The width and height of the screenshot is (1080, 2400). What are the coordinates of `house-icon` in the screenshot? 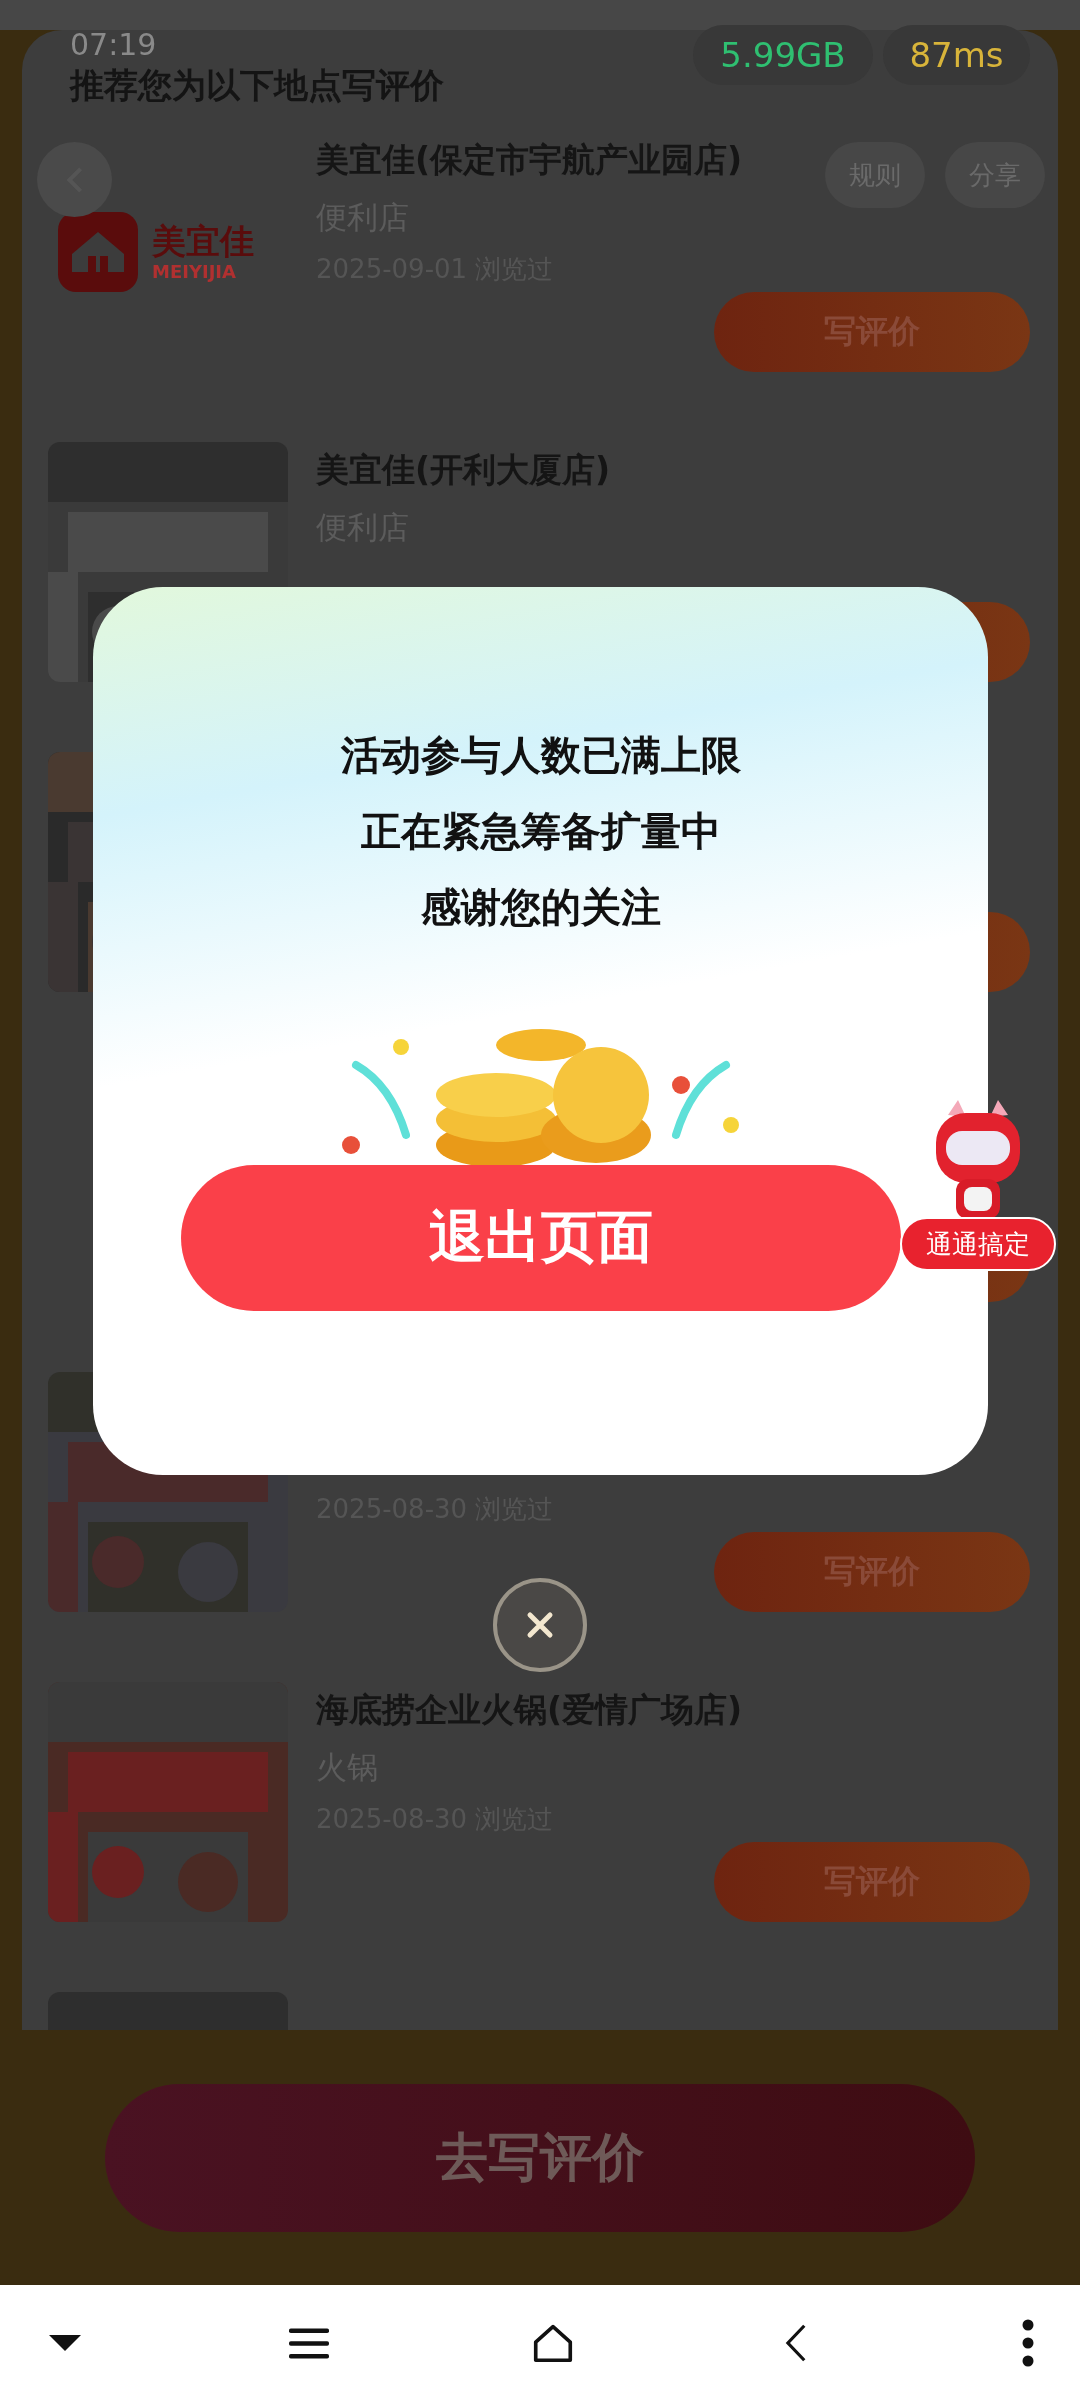 It's located at (98, 252).